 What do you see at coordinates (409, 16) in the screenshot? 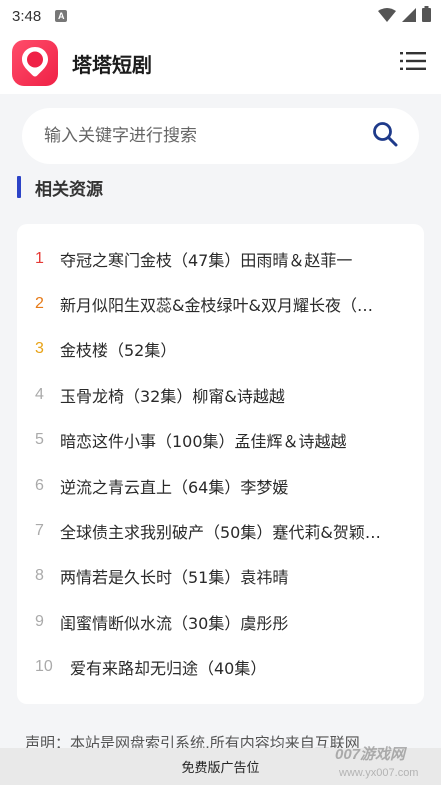
I see `signal-icon` at bounding box center [409, 16].